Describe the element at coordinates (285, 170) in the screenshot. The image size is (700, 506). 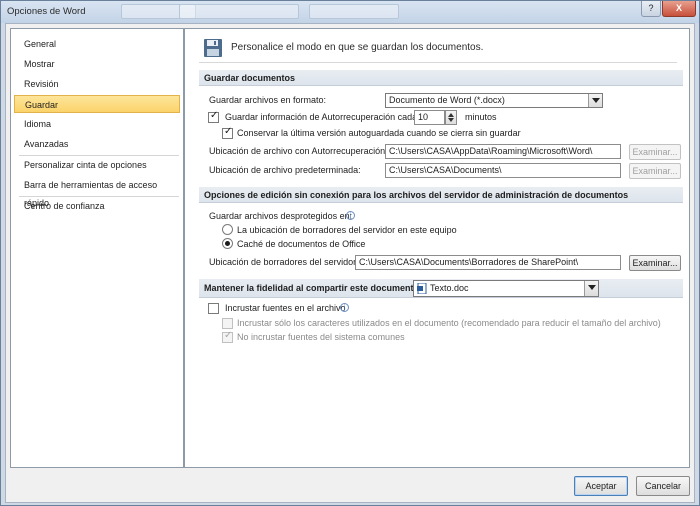
I see `default-path-label: Ubicación de archivo predeterminada:` at that location.